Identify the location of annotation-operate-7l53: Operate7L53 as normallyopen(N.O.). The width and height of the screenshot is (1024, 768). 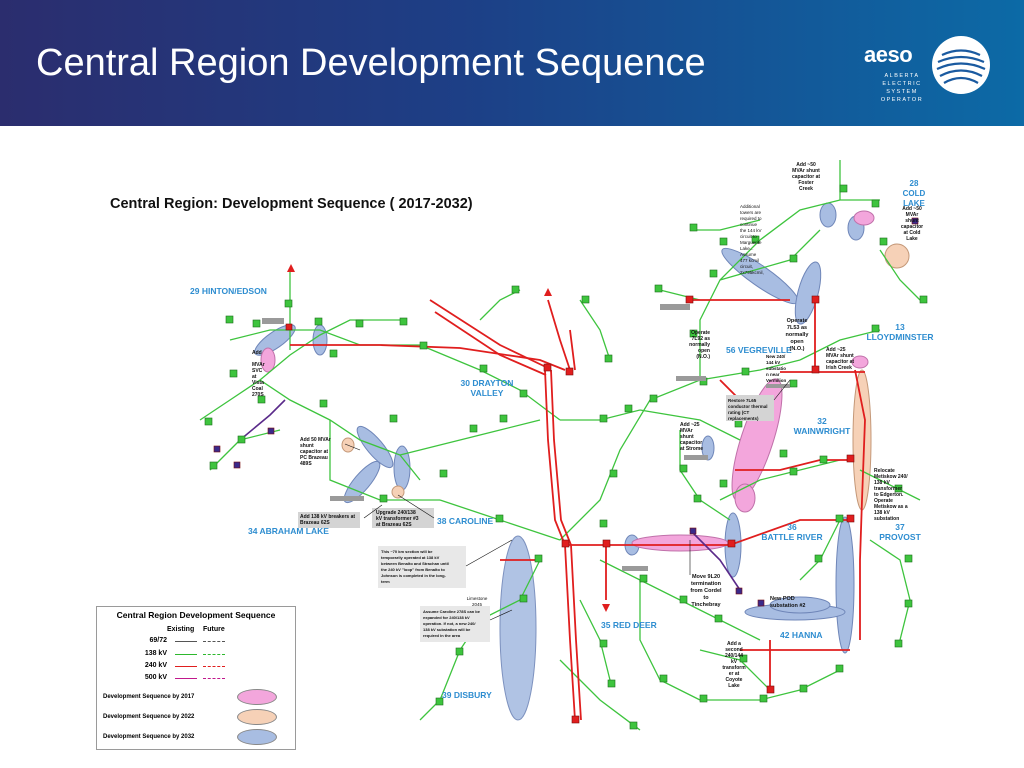
(798, 335).